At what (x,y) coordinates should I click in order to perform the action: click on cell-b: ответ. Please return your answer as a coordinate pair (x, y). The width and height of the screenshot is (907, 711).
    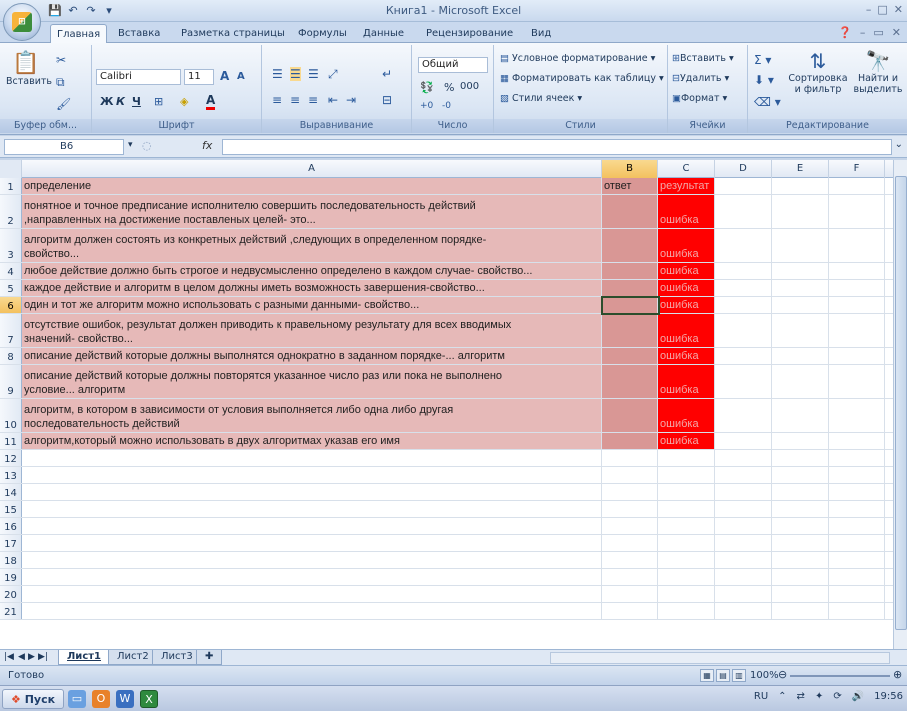
    Looking at the image, I should click on (630, 186).